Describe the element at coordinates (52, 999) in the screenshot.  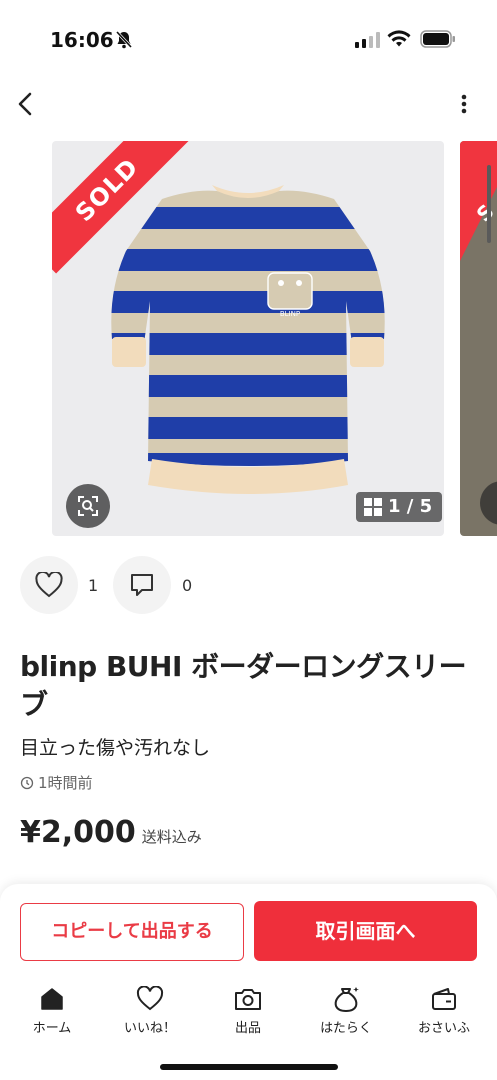
I see `home-icon` at that location.